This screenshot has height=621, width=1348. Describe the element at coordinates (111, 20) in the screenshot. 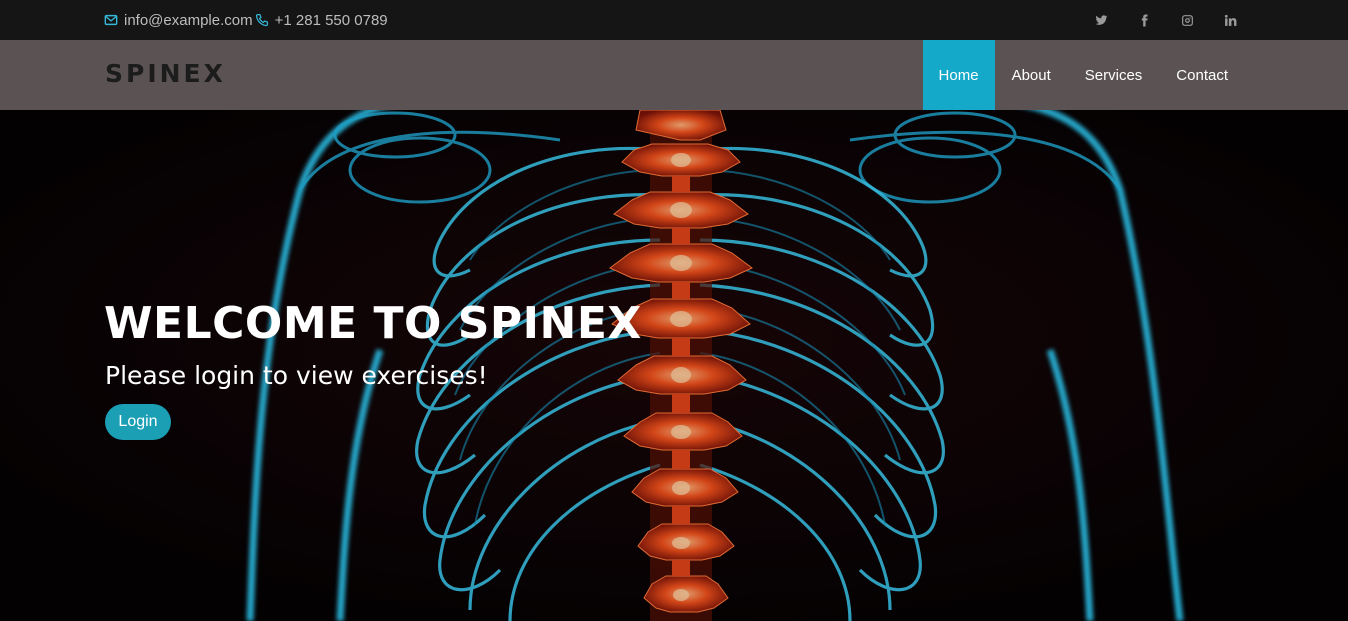

I see `mail-icon` at that location.